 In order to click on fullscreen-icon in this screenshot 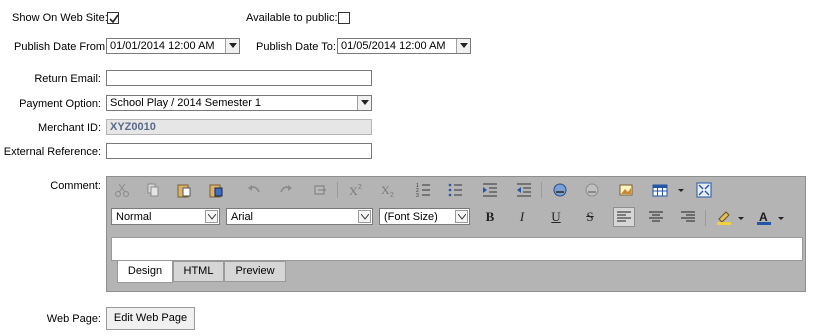, I will do `click(704, 190)`.